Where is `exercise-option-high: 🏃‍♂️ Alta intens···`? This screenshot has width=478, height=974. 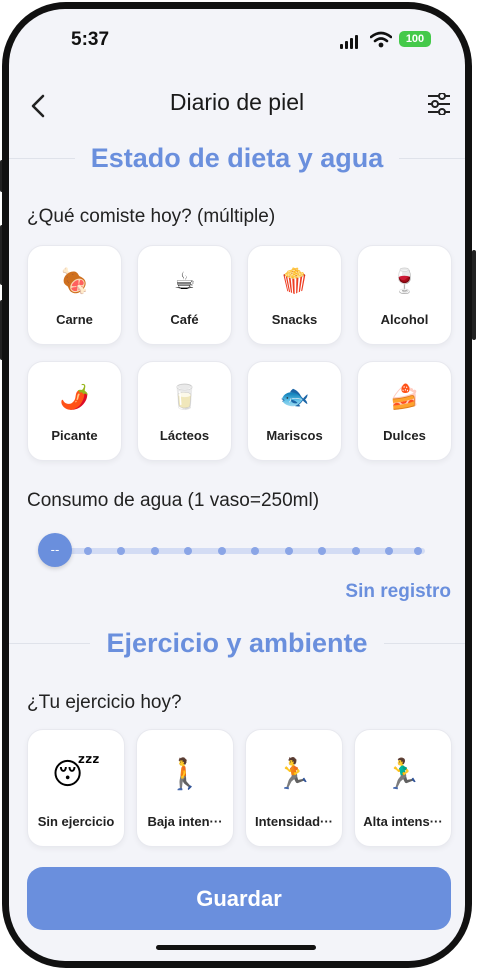
exercise-option-high: 🏃‍♂️ Alta intens··· is located at coordinates (403, 788).